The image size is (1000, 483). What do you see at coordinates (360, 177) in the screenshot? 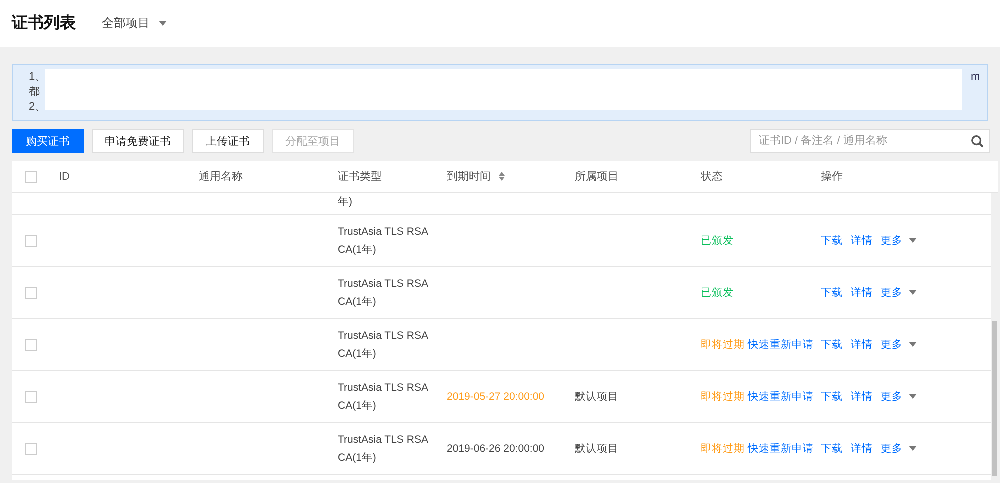
I see `column-header: 证书类型` at bounding box center [360, 177].